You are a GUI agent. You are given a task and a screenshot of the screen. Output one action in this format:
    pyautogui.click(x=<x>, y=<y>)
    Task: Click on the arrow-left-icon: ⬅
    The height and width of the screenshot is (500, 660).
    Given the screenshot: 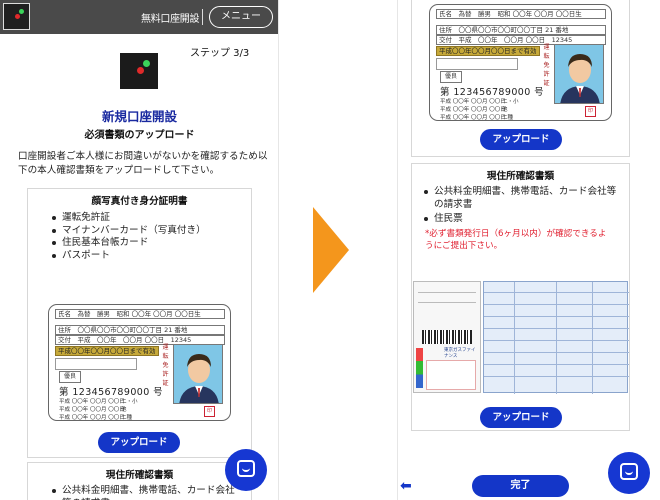 What is the action you would take?
    pyautogui.click(x=406, y=486)
    